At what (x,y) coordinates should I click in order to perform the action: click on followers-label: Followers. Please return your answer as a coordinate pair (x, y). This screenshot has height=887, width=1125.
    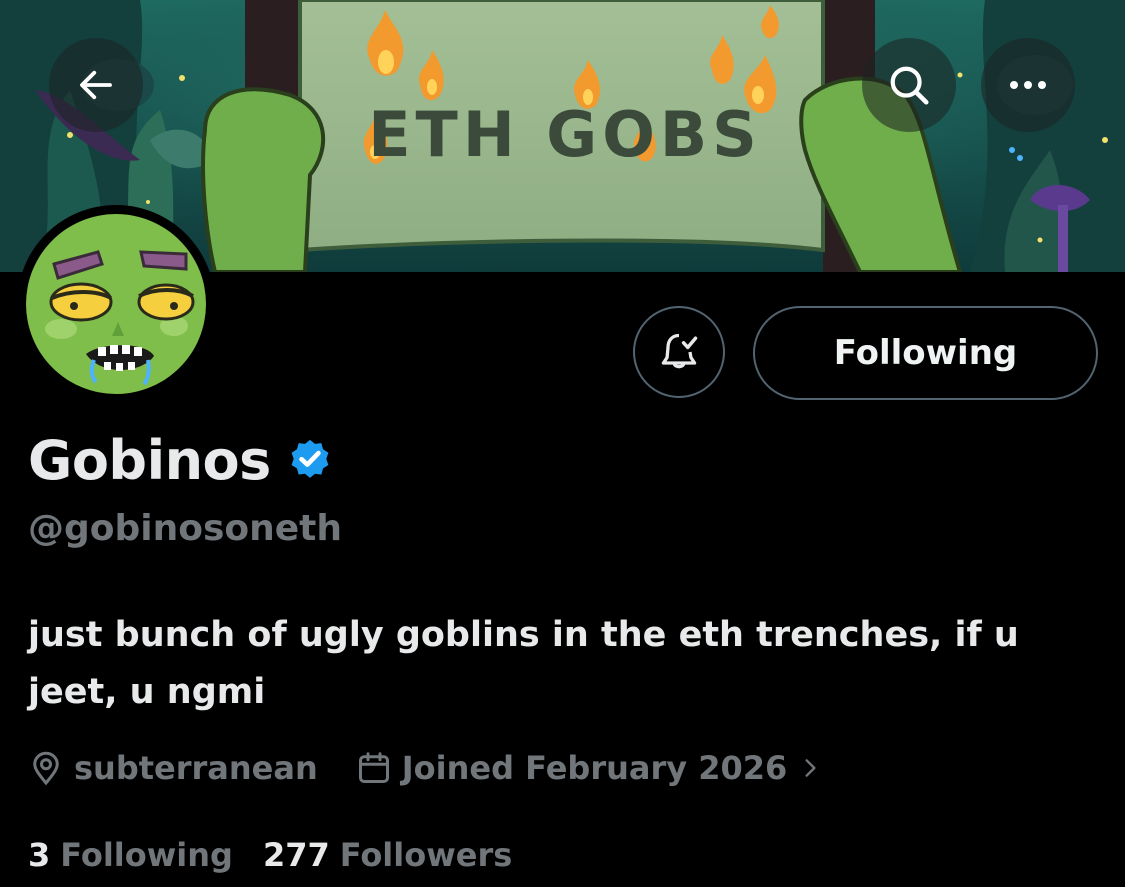
    Looking at the image, I should click on (426, 855).